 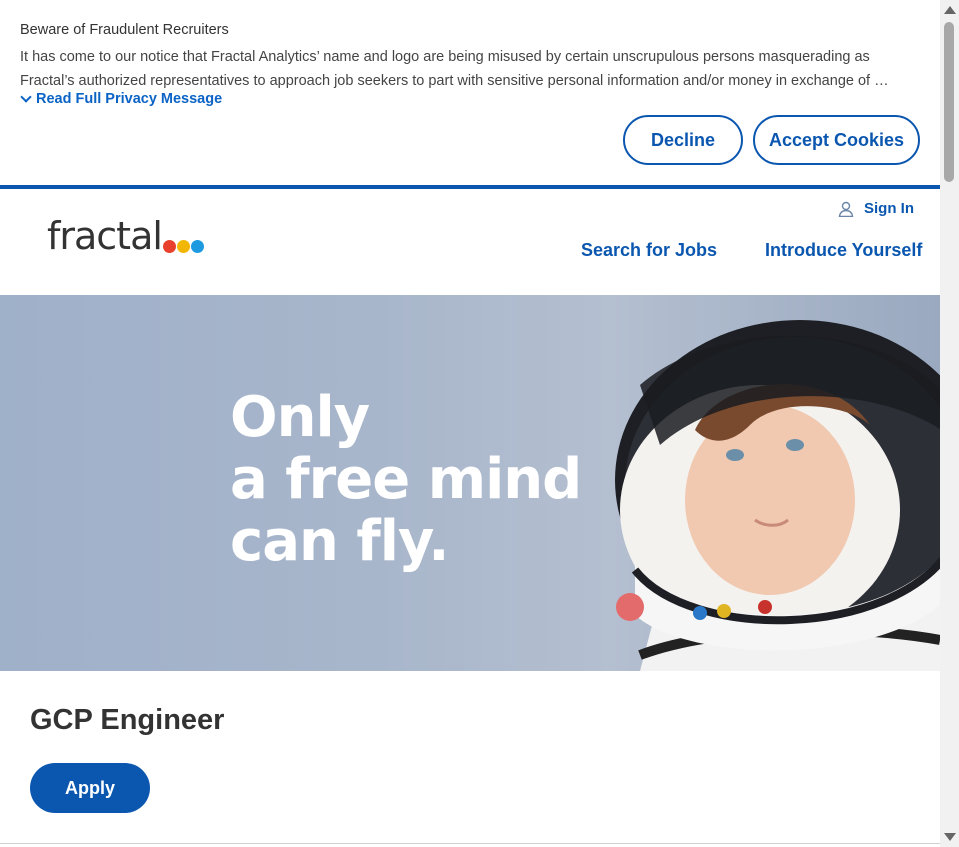 I want to click on read-full-privacy-label: Read Full Privacy Message, so click(x=129, y=99).